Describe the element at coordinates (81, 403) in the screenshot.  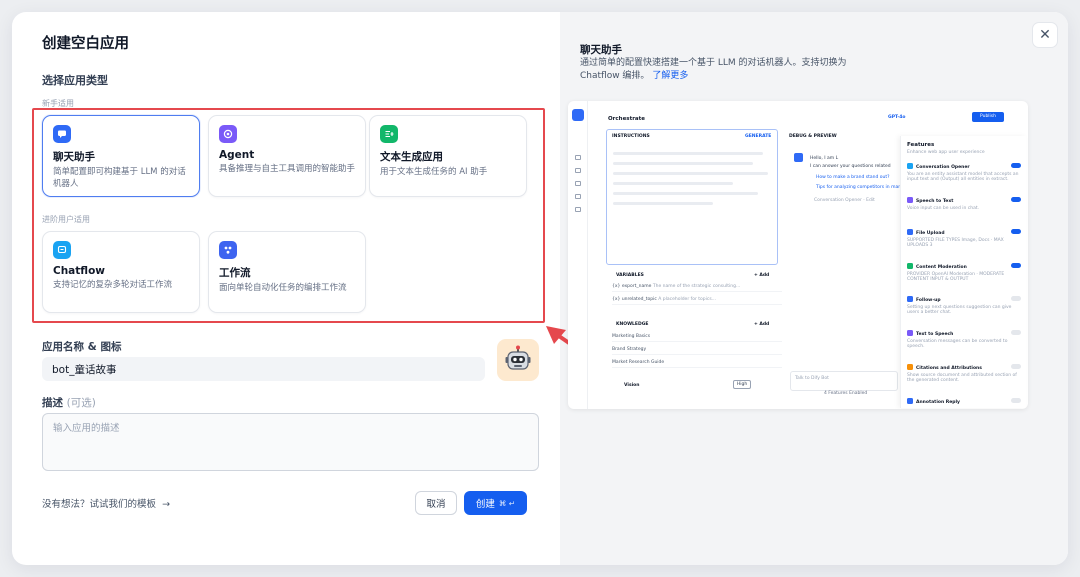
I see `optional-hint: (可选)` at that location.